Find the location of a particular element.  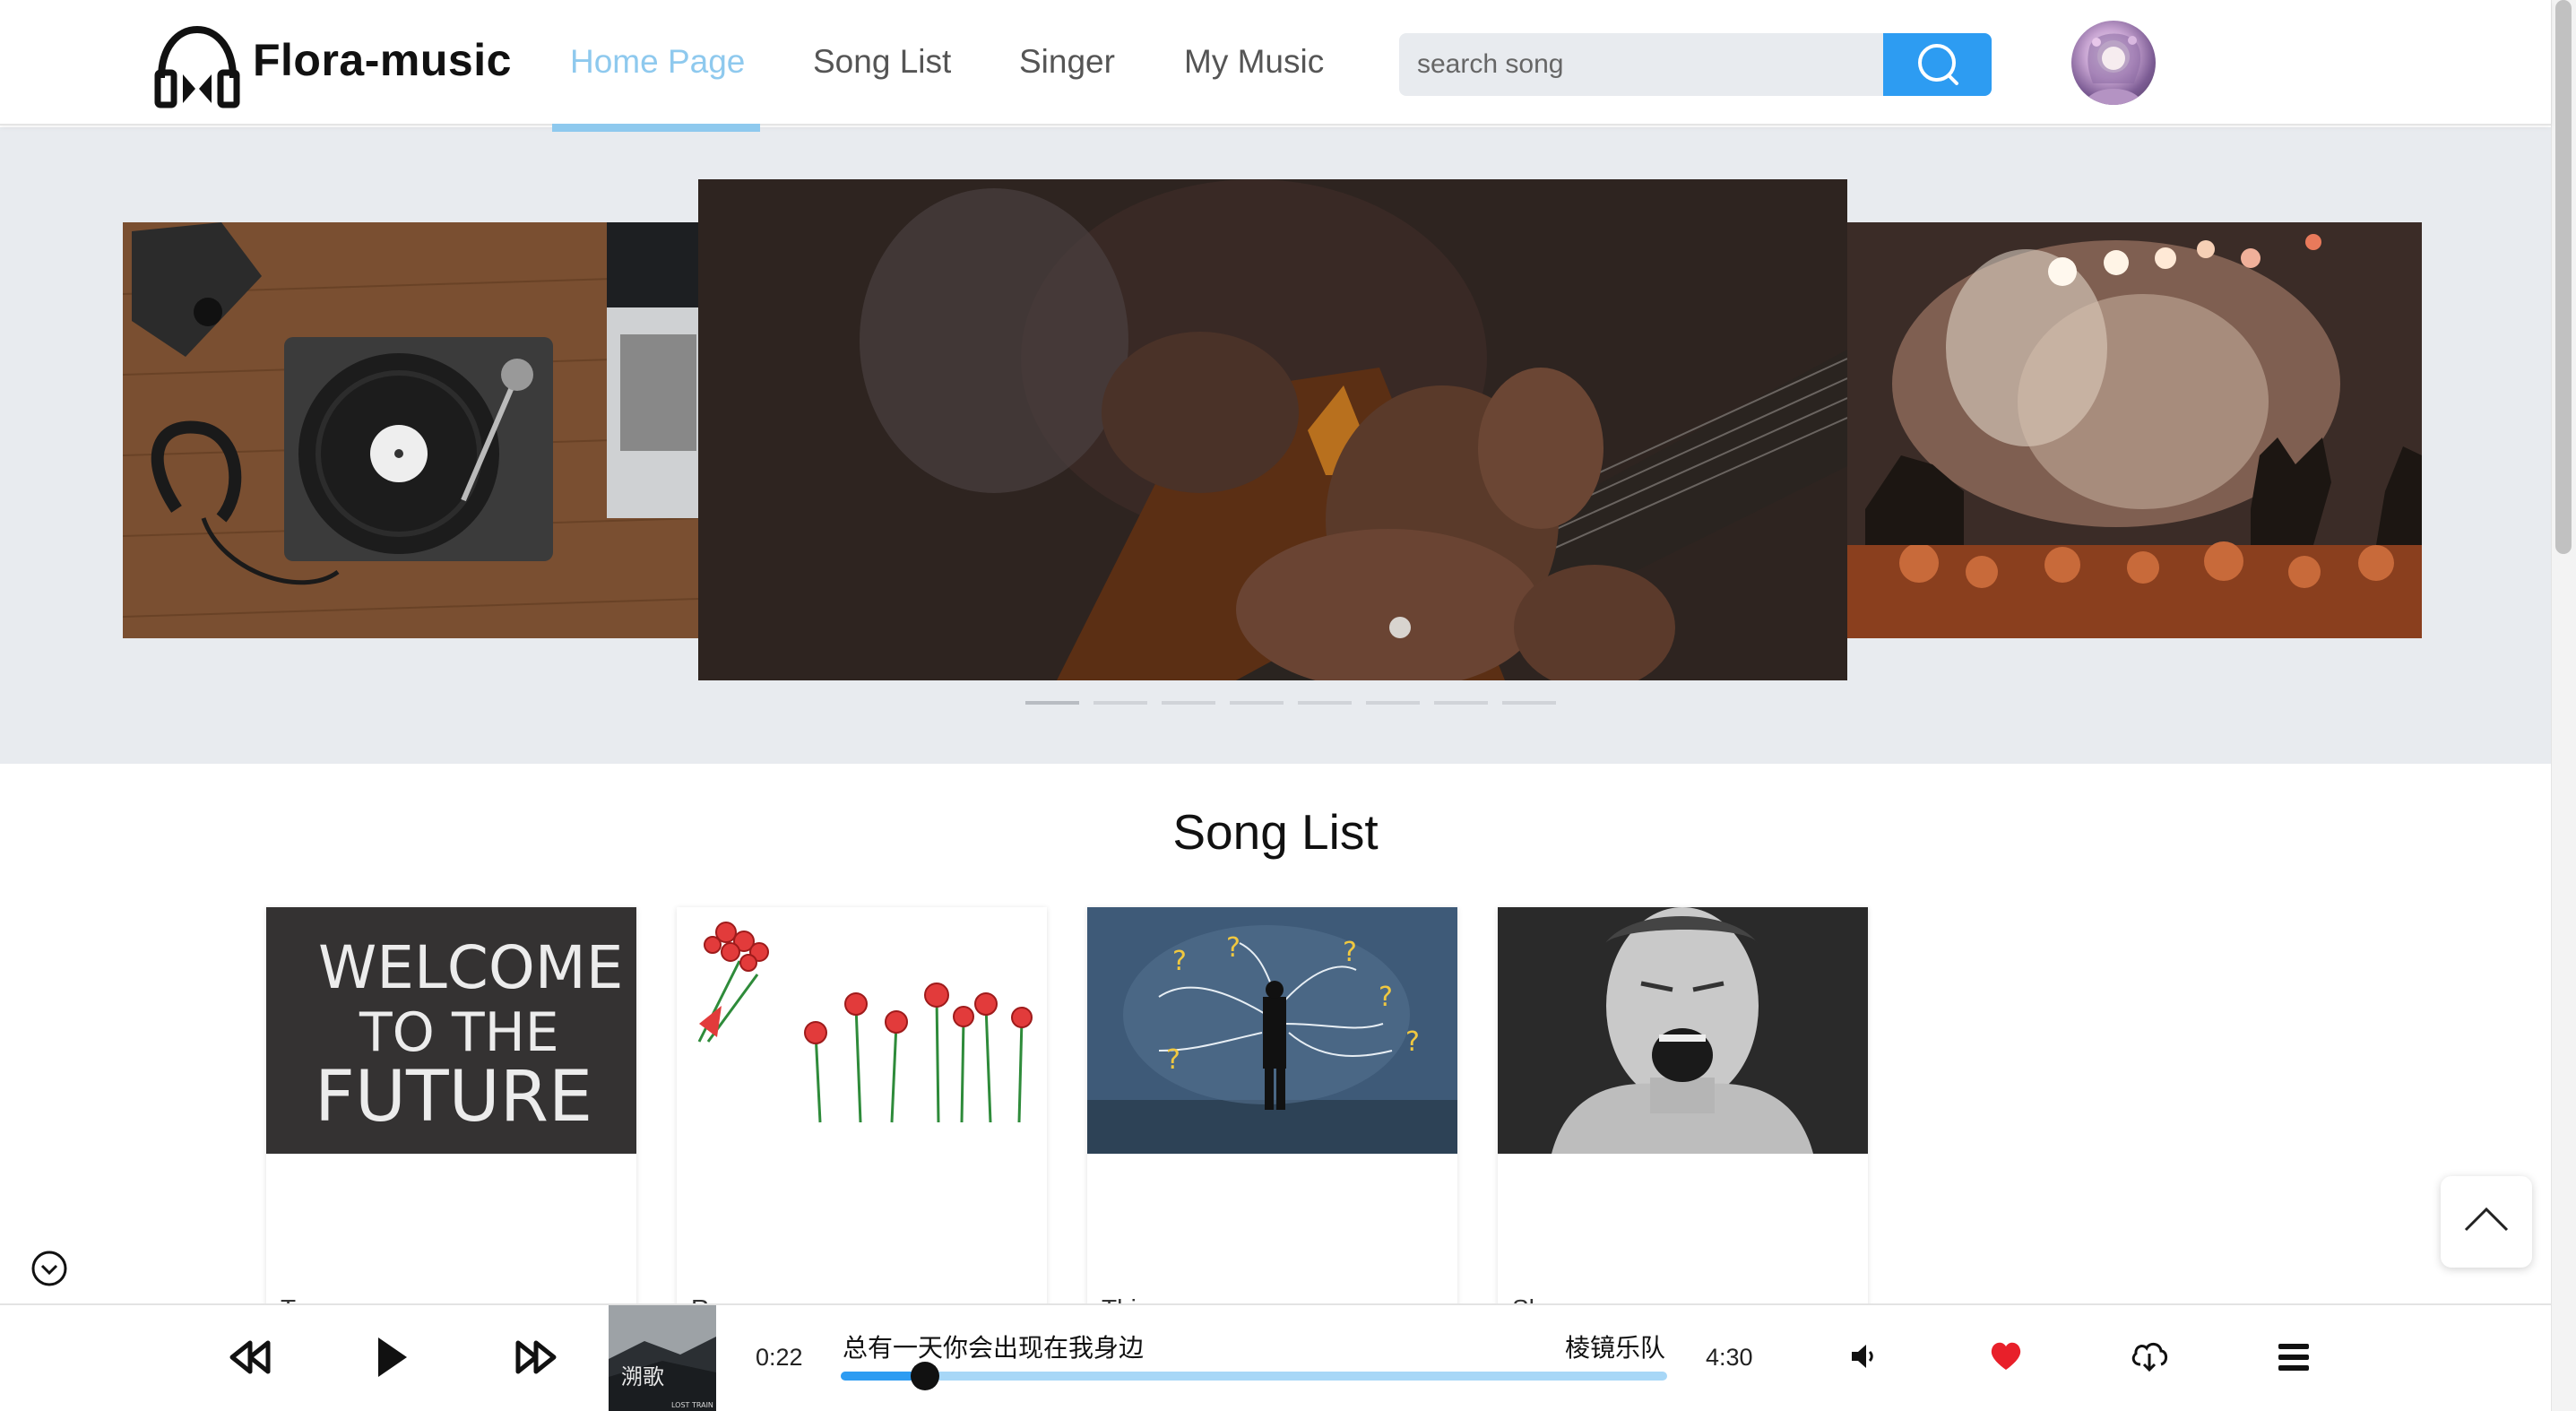

chalkboard-line-3: FUTURE is located at coordinates (453, 1097).